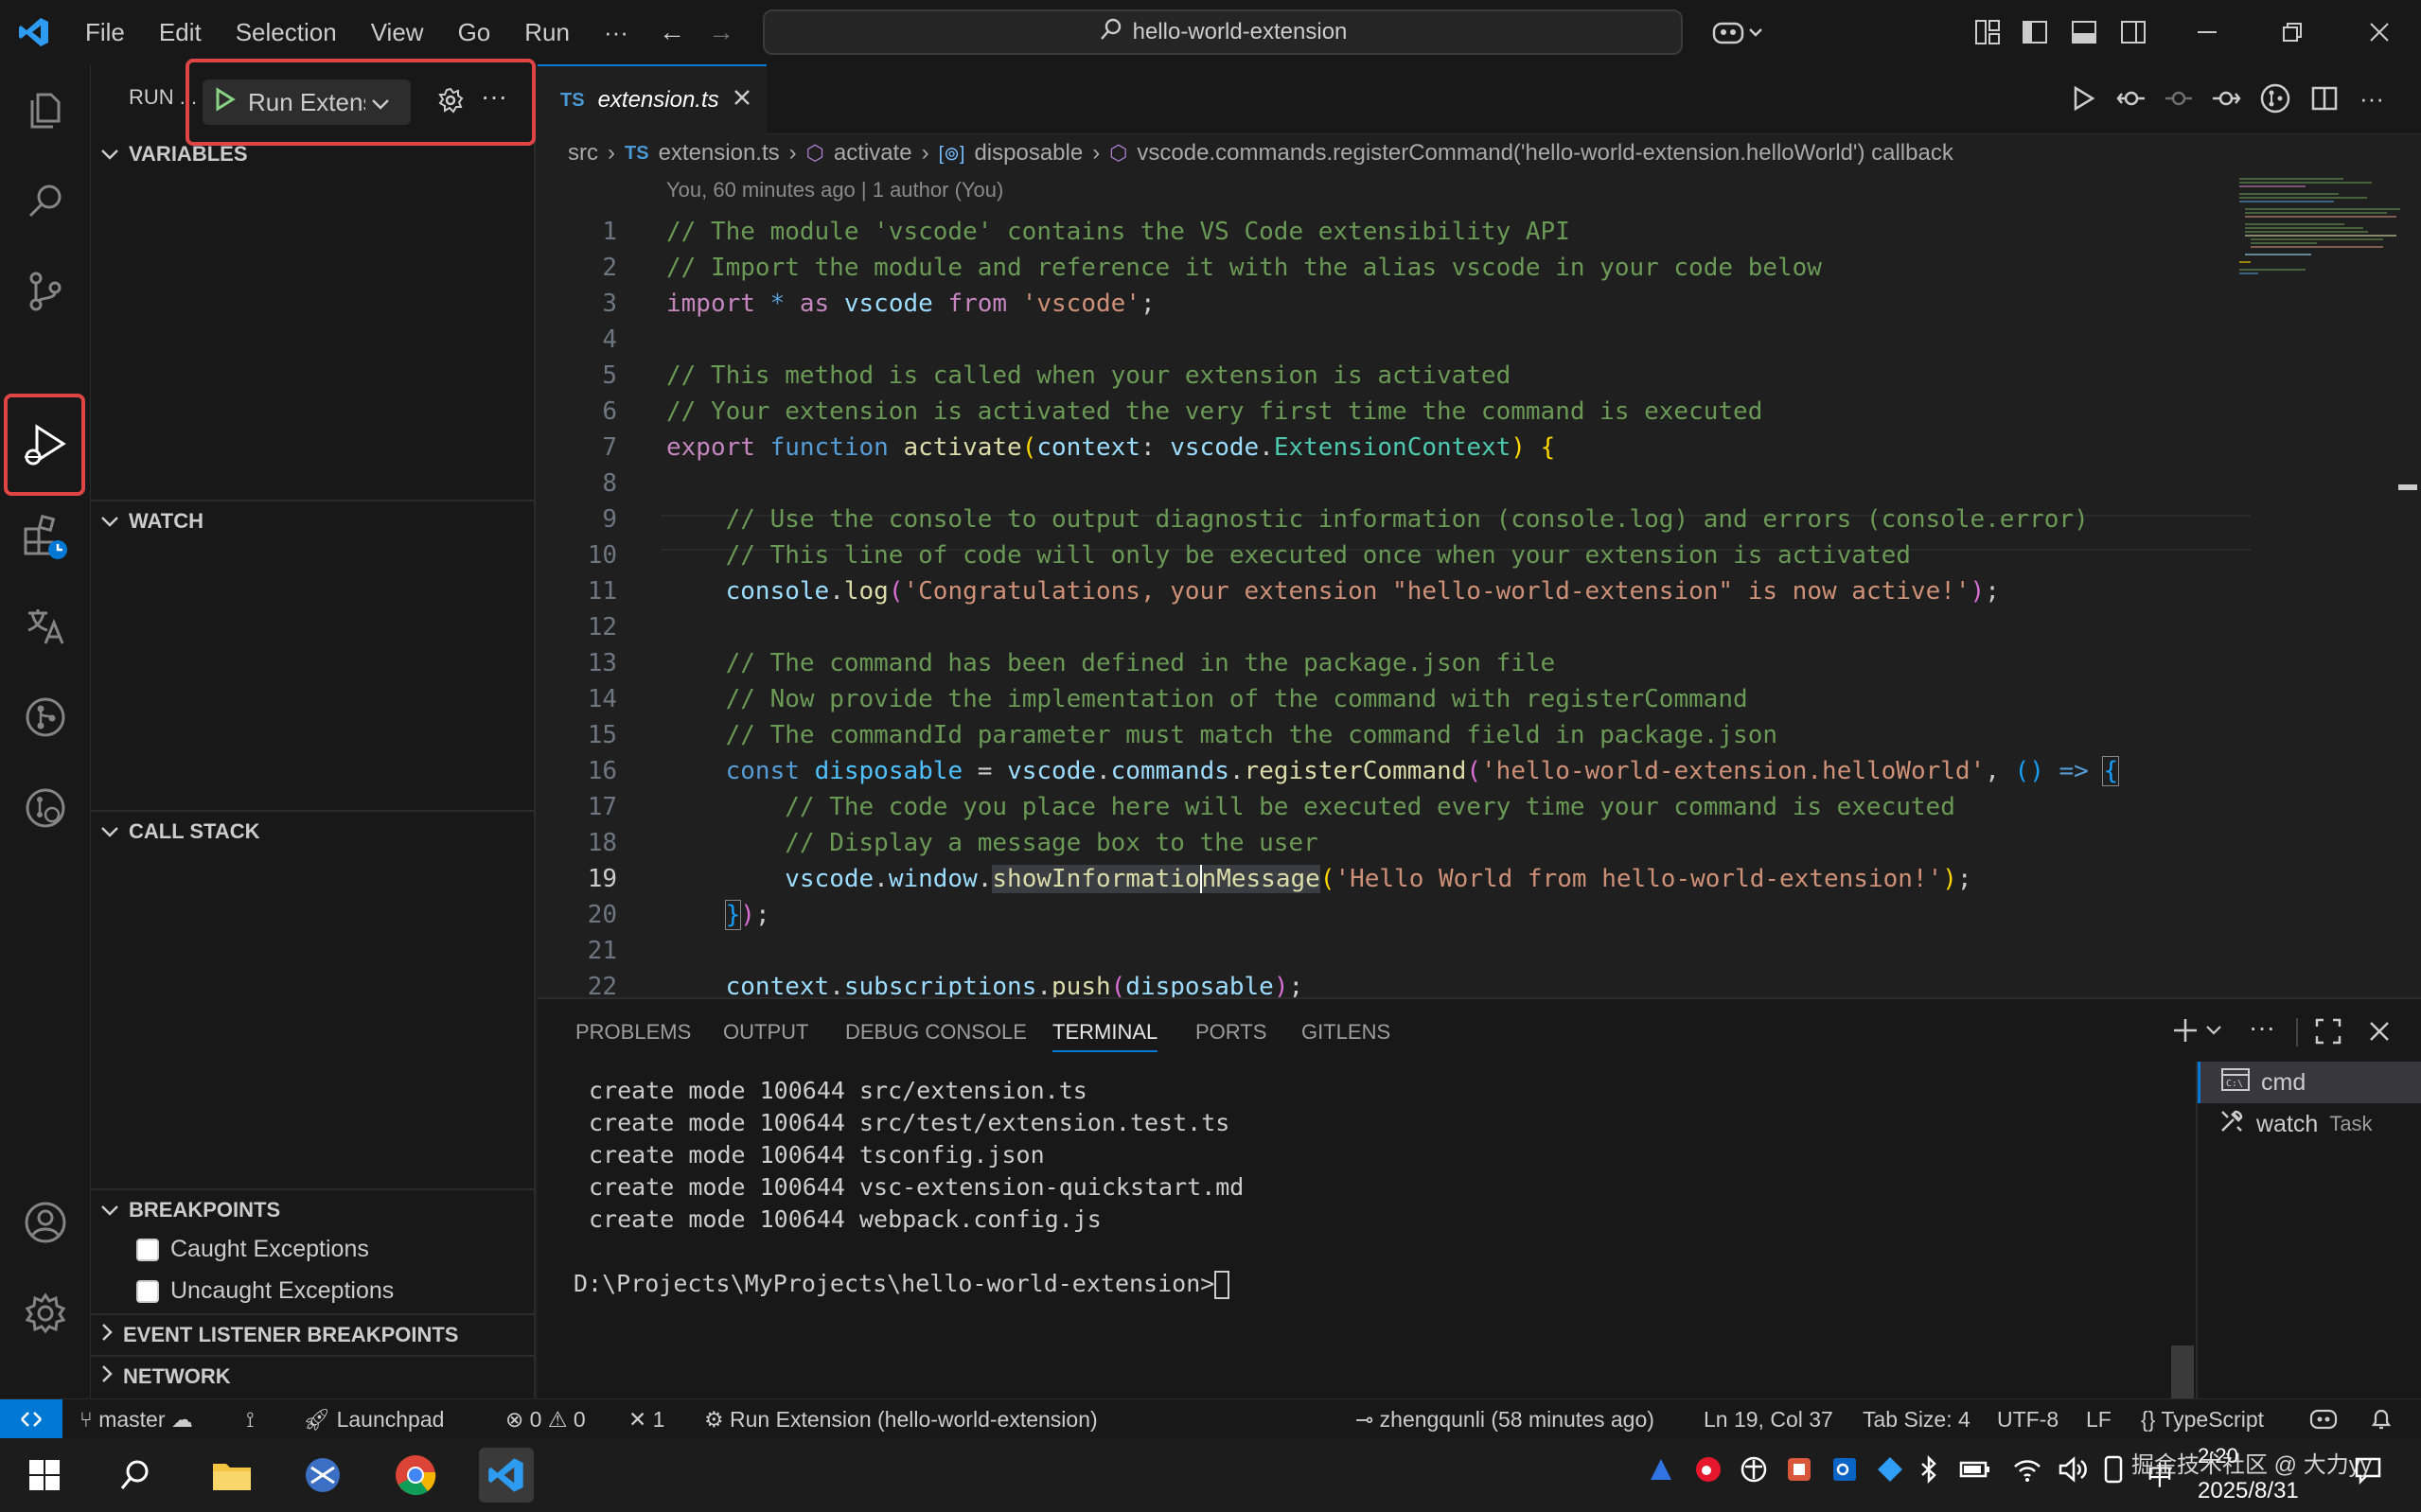 The height and width of the screenshot is (1512, 2421). I want to click on chrome-icon, so click(415, 1476).